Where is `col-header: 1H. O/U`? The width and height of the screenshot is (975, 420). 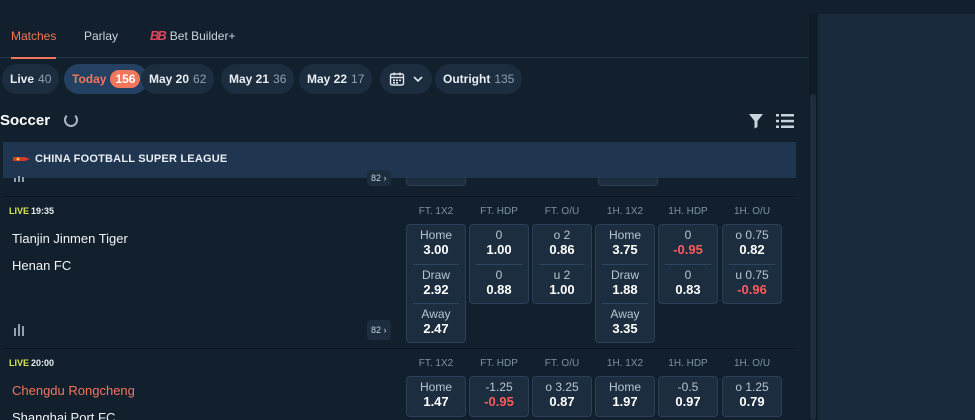
col-header: 1H. O/U is located at coordinates (752, 363).